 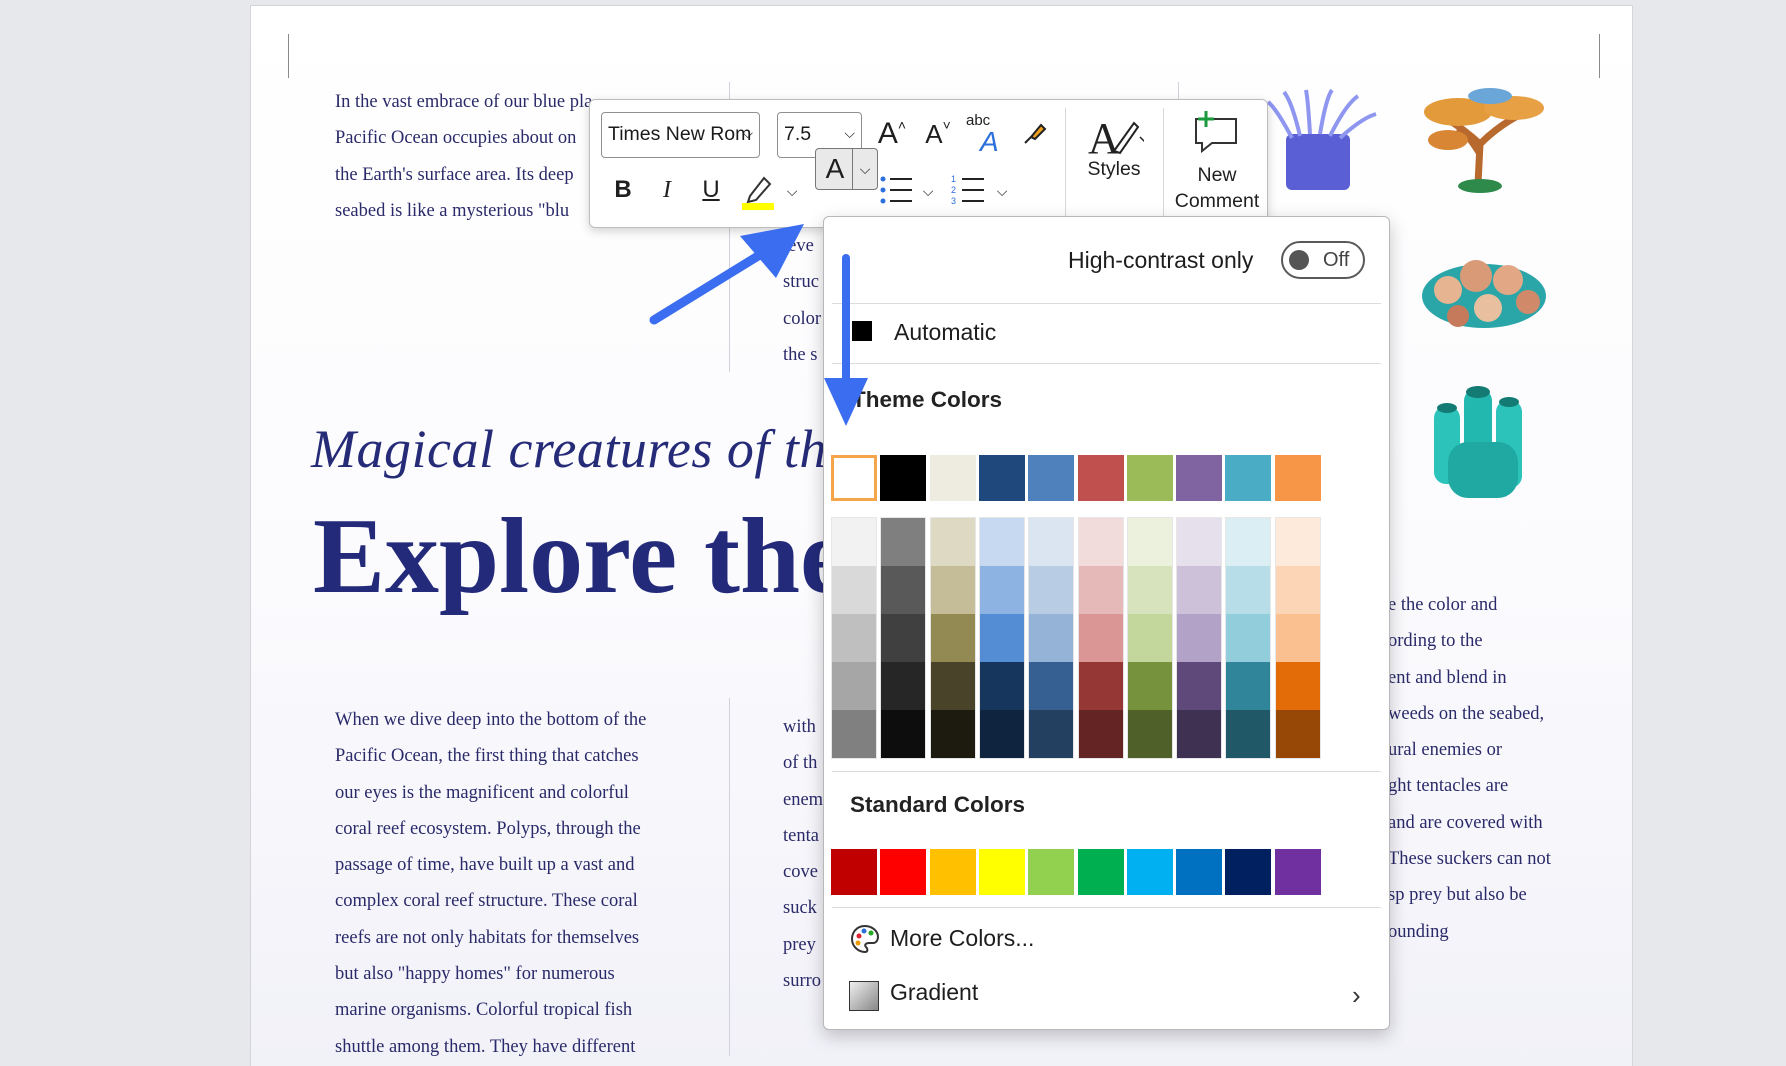 What do you see at coordinates (1484, 140) in the screenshot?
I see `coral-tree-illustration` at bounding box center [1484, 140].